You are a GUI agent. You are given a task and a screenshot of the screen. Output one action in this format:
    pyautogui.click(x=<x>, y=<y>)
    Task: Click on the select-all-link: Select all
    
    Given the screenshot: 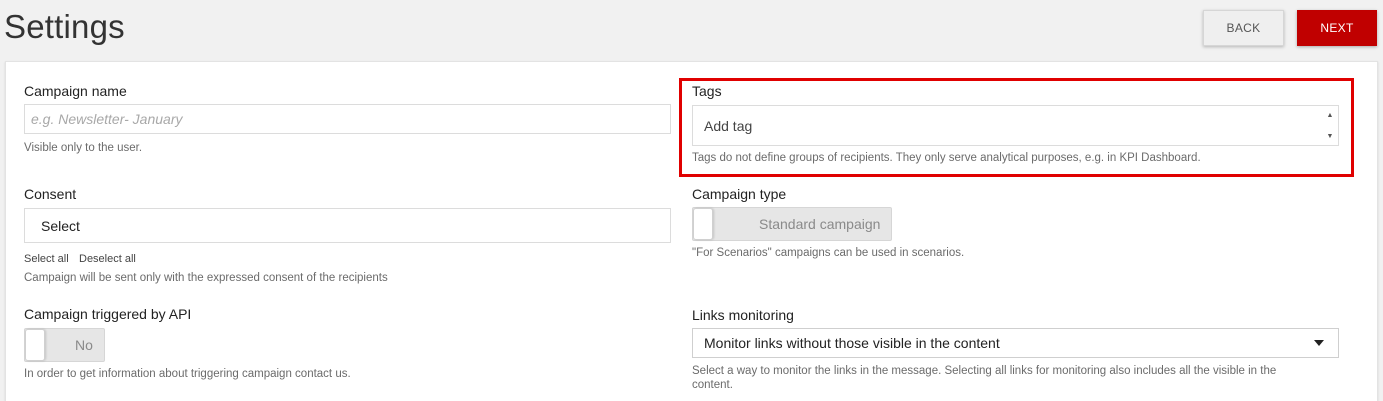 What is the action you would take?
    pyautogui.click(x=46, y=259)
    